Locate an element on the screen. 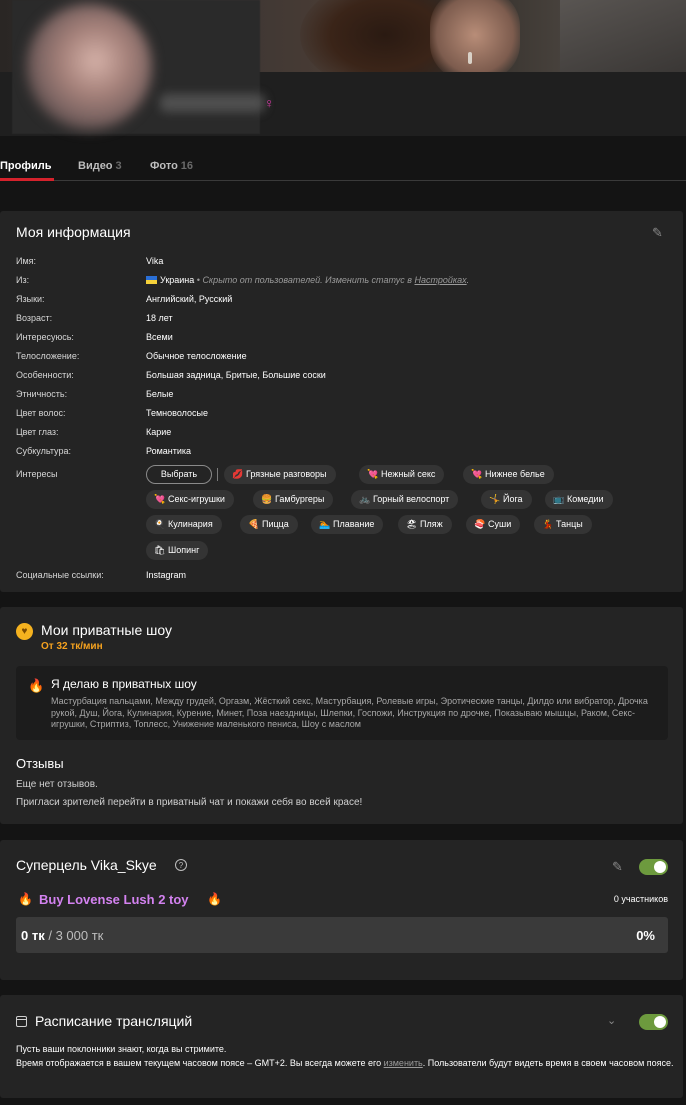  row-label-body: Телосложение: is located at coordinates (48, 356).